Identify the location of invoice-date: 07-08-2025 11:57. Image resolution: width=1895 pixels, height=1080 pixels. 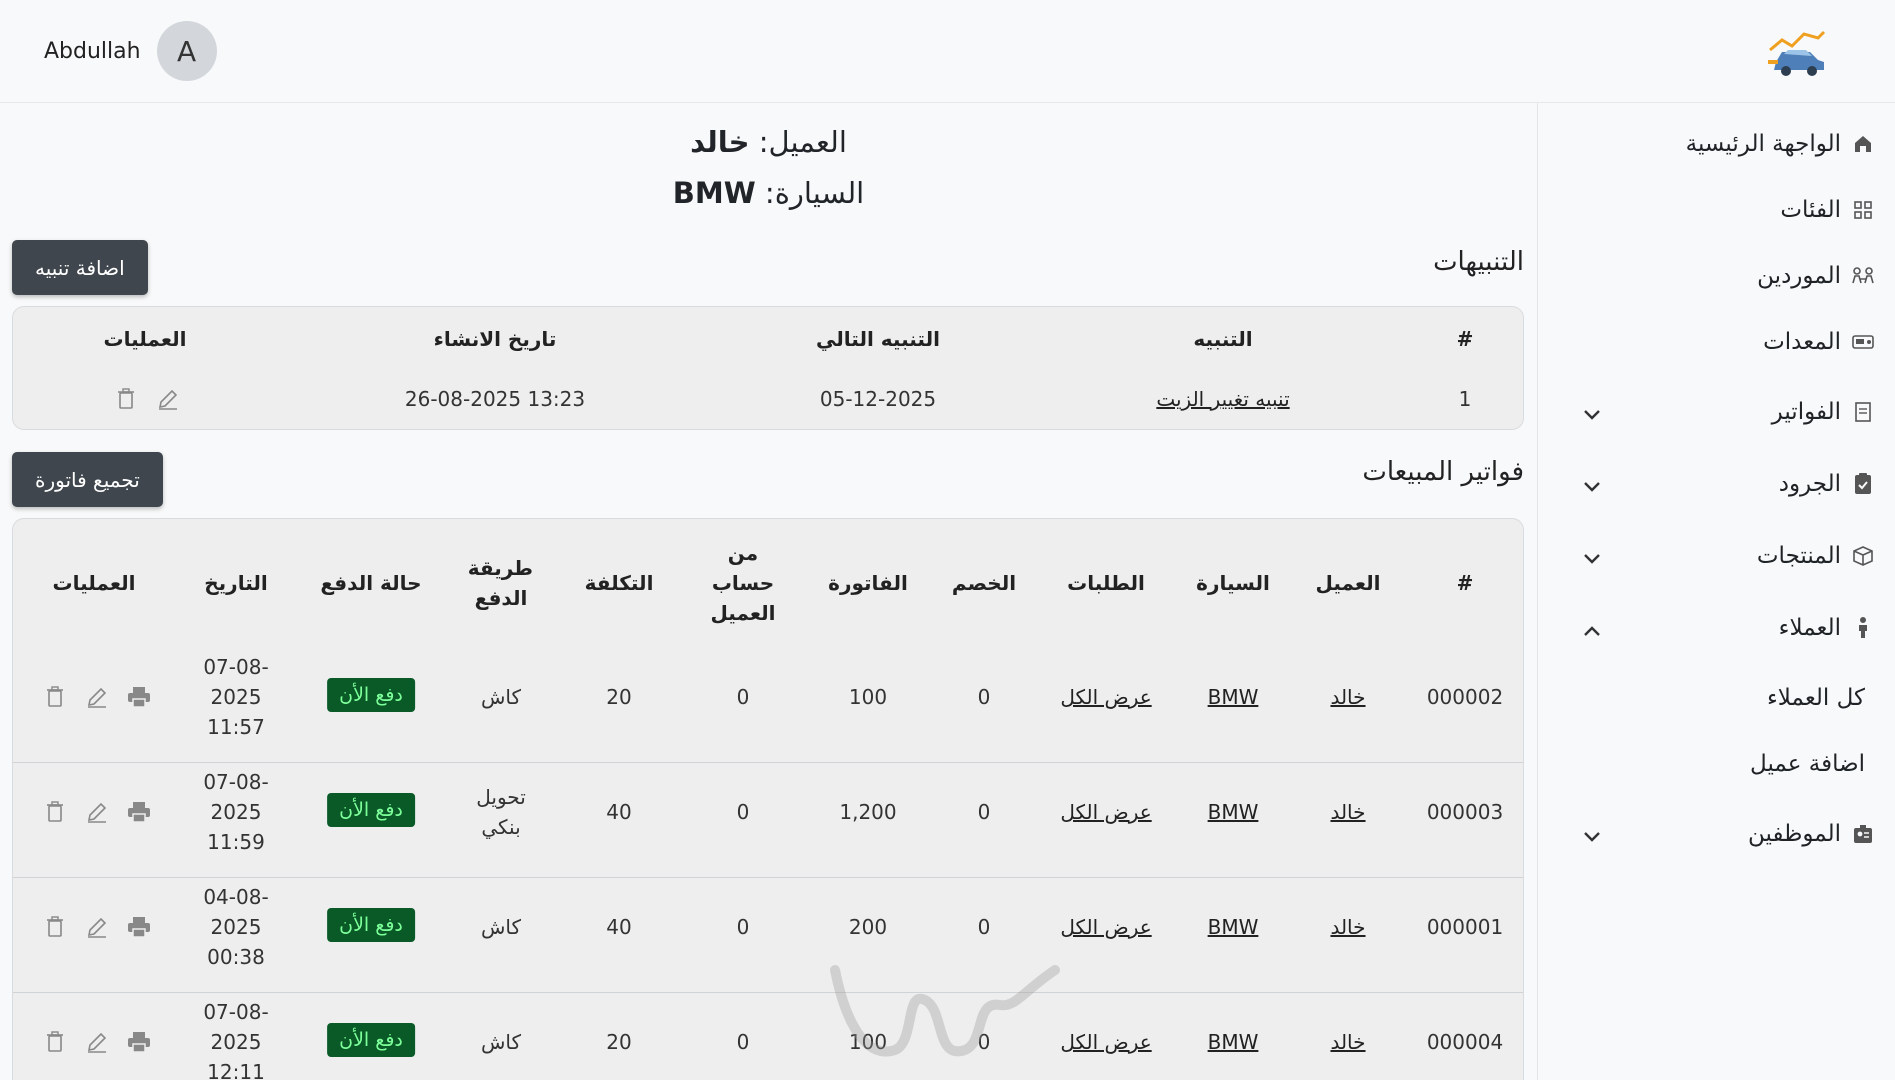
(236, 697).